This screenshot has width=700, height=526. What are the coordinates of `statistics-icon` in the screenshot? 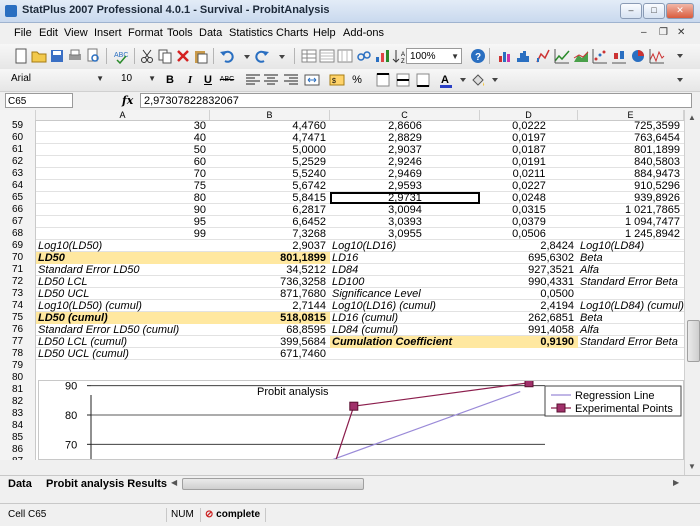 It's located at (543, 56).